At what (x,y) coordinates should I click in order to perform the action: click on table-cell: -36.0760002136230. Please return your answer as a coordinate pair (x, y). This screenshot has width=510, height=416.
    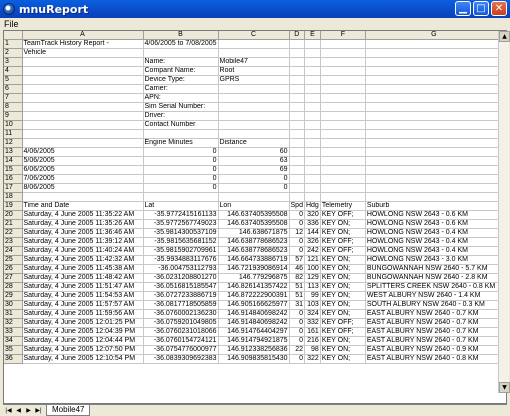
    Looking at the image, I should click on (181, 314).